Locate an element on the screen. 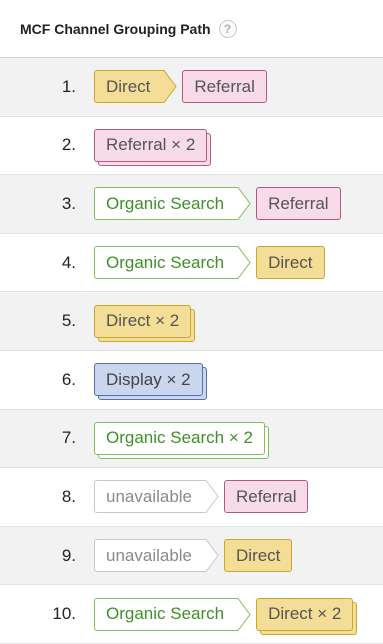 The width and height of the screenshot is (383, 644). channel-path: Organic Search Direct × 2 is located at coordinates (226, 614).